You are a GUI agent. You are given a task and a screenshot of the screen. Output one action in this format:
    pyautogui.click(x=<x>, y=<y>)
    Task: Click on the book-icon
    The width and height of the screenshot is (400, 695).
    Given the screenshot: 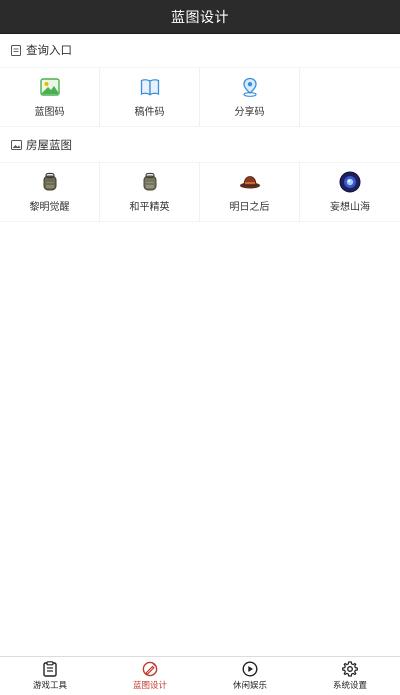 What is the action you would take?
    pyautogui.click(x=150, y=87)
    